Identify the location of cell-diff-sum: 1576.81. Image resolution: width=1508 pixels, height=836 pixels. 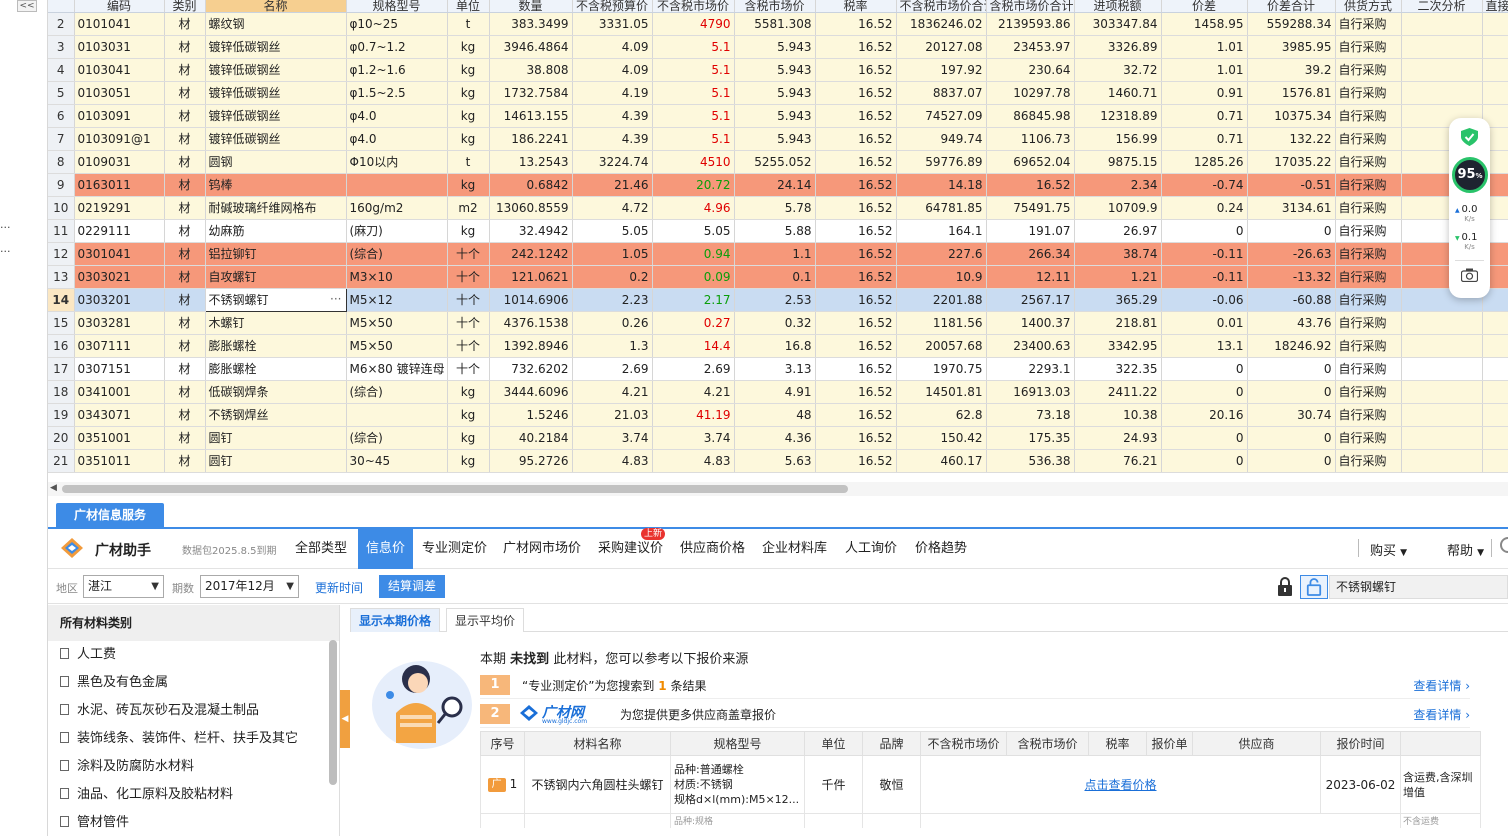
(1291, 93).